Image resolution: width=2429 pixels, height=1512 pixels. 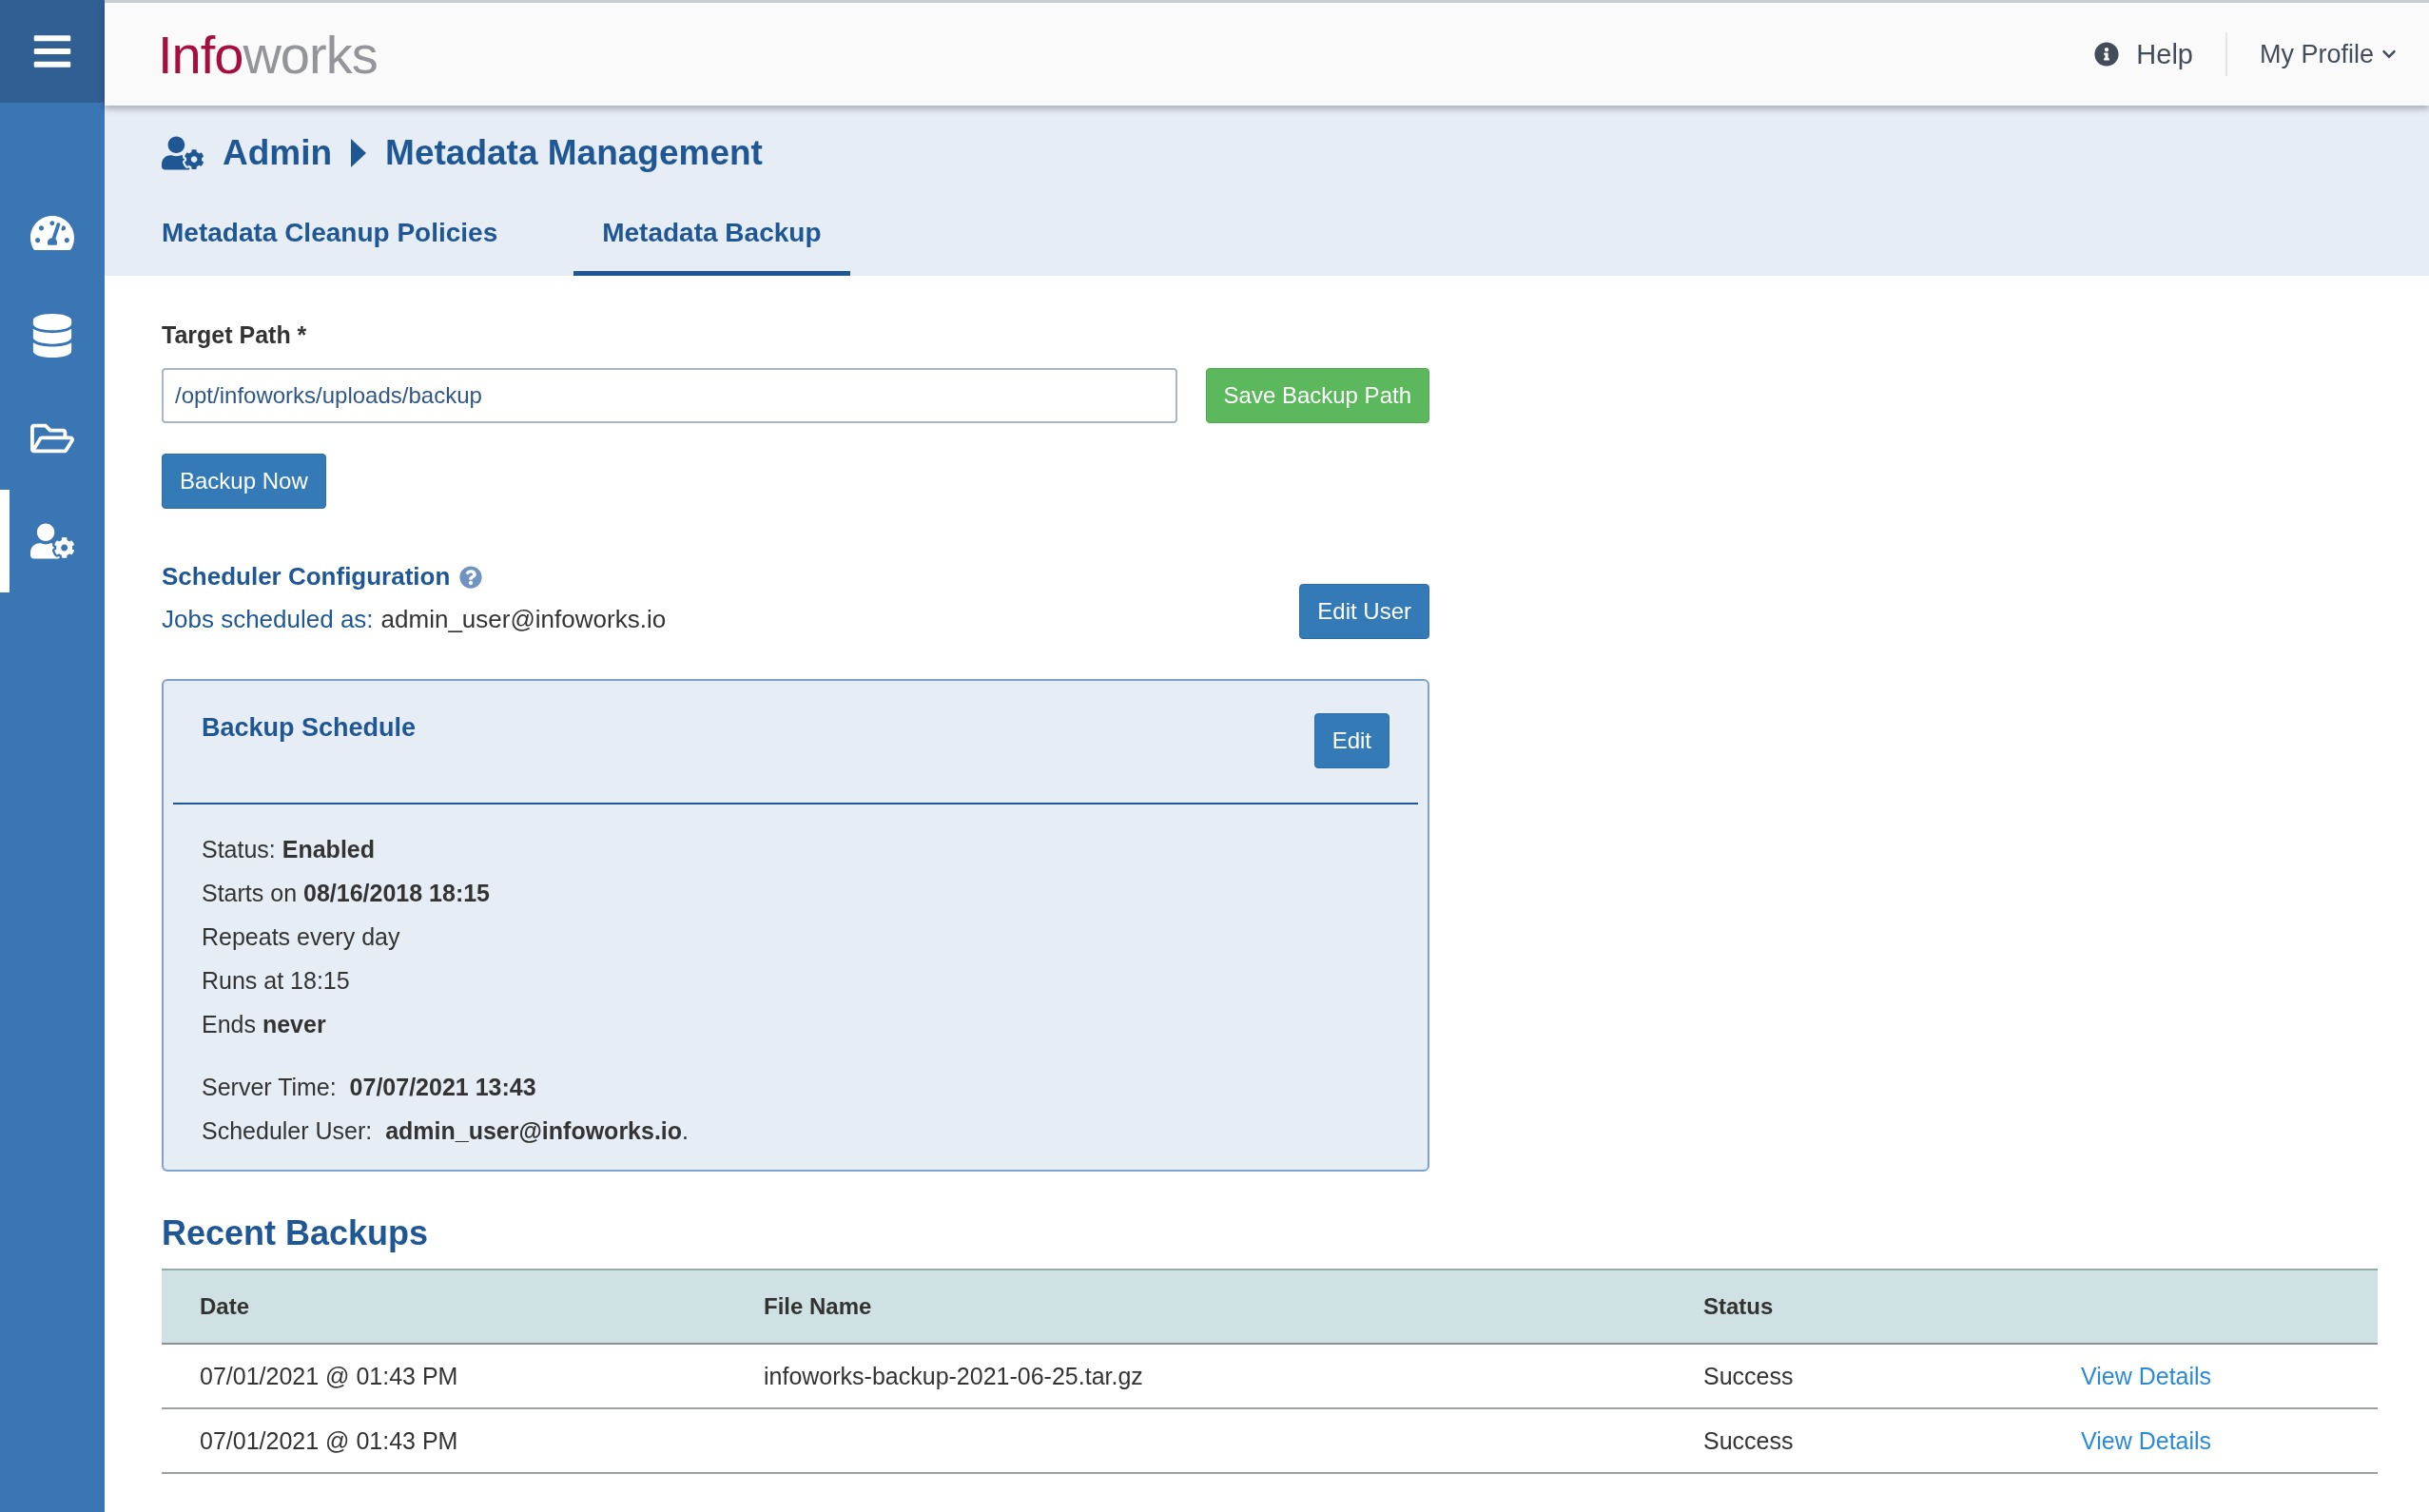 What do you see at coordinates (1854, 1307) in the screenshot?
I see `column-header: Status` at bounding box center [1854, 1307].